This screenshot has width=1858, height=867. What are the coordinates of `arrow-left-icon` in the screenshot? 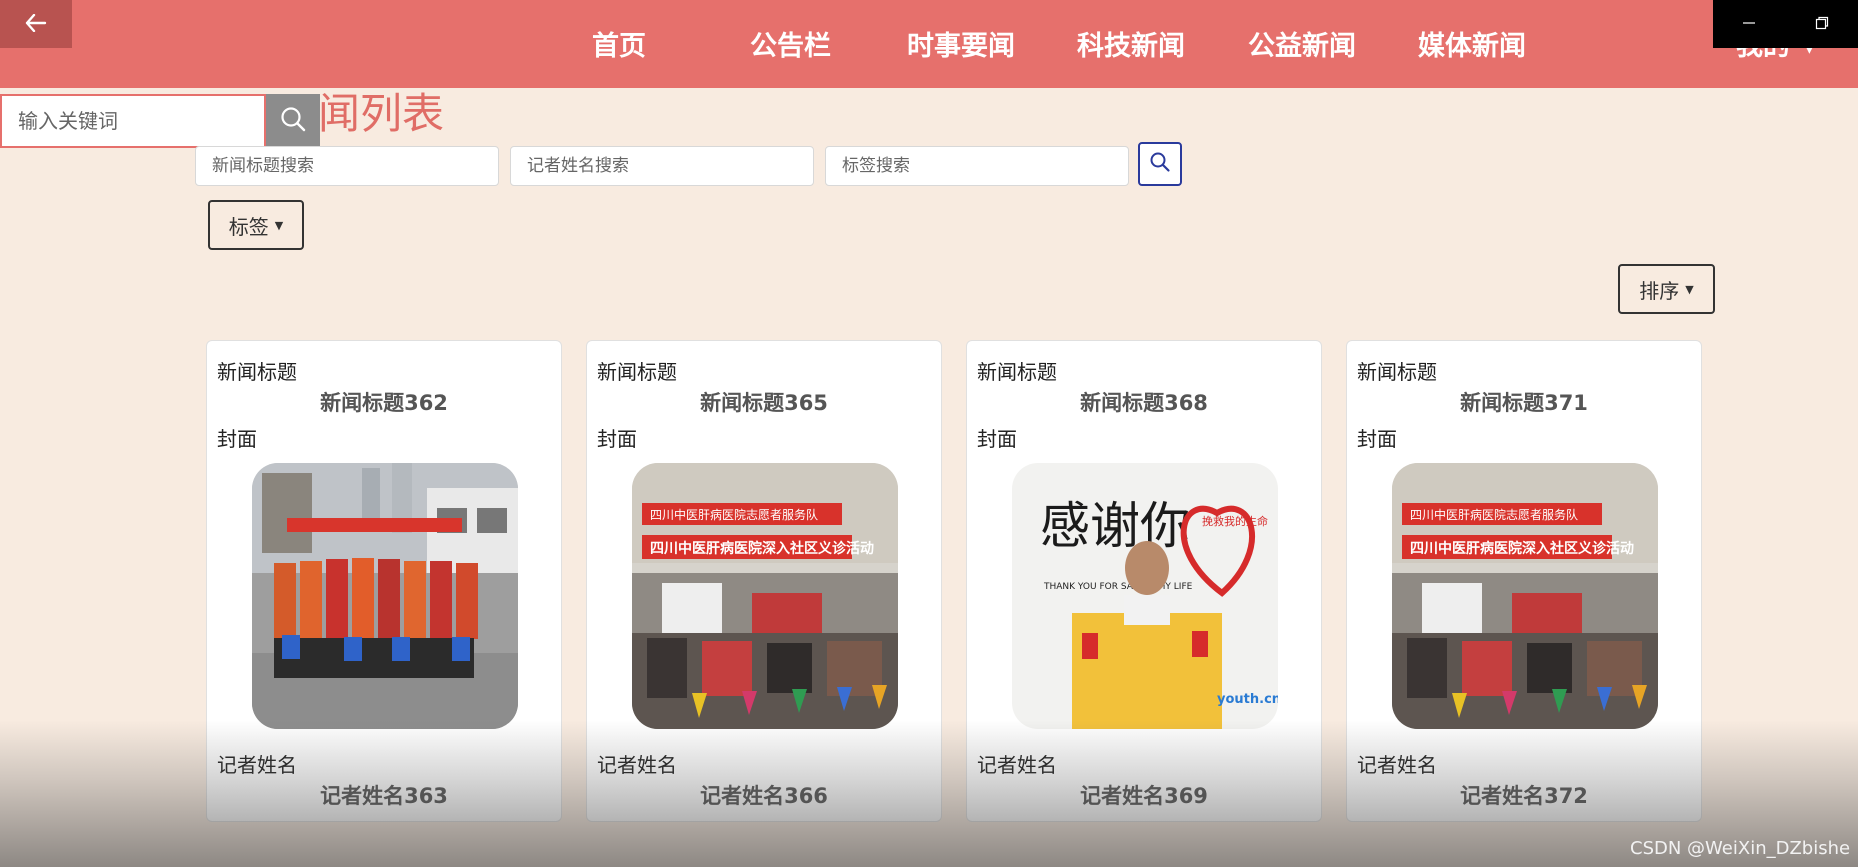 It's located at (36, 24).